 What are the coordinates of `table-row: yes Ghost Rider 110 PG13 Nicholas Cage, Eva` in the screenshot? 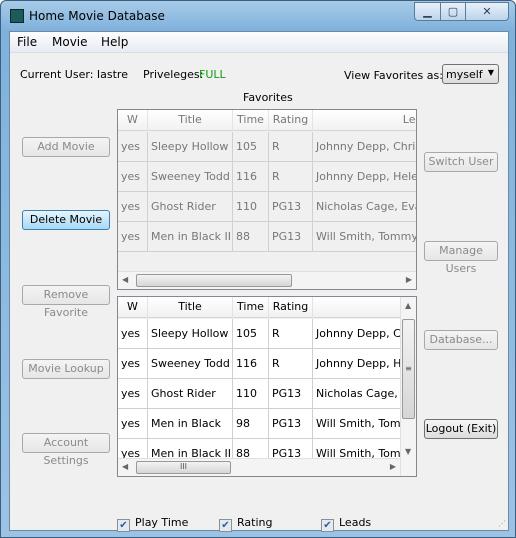 It's located at (267, 207).